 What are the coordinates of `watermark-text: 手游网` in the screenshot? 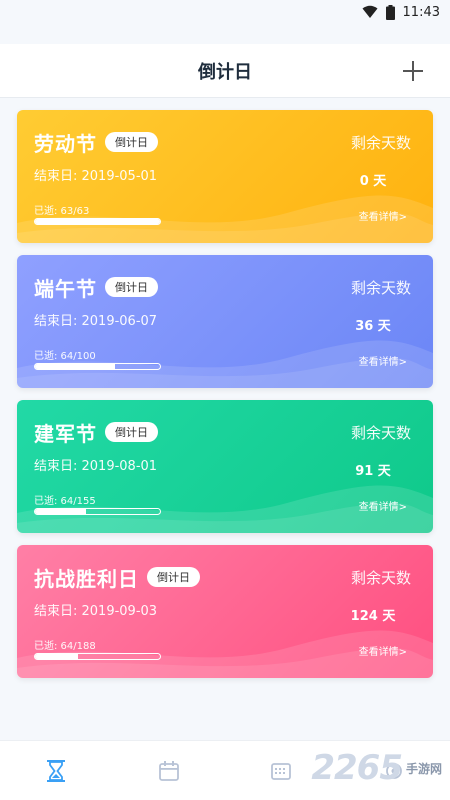 It's located at (423, 768).